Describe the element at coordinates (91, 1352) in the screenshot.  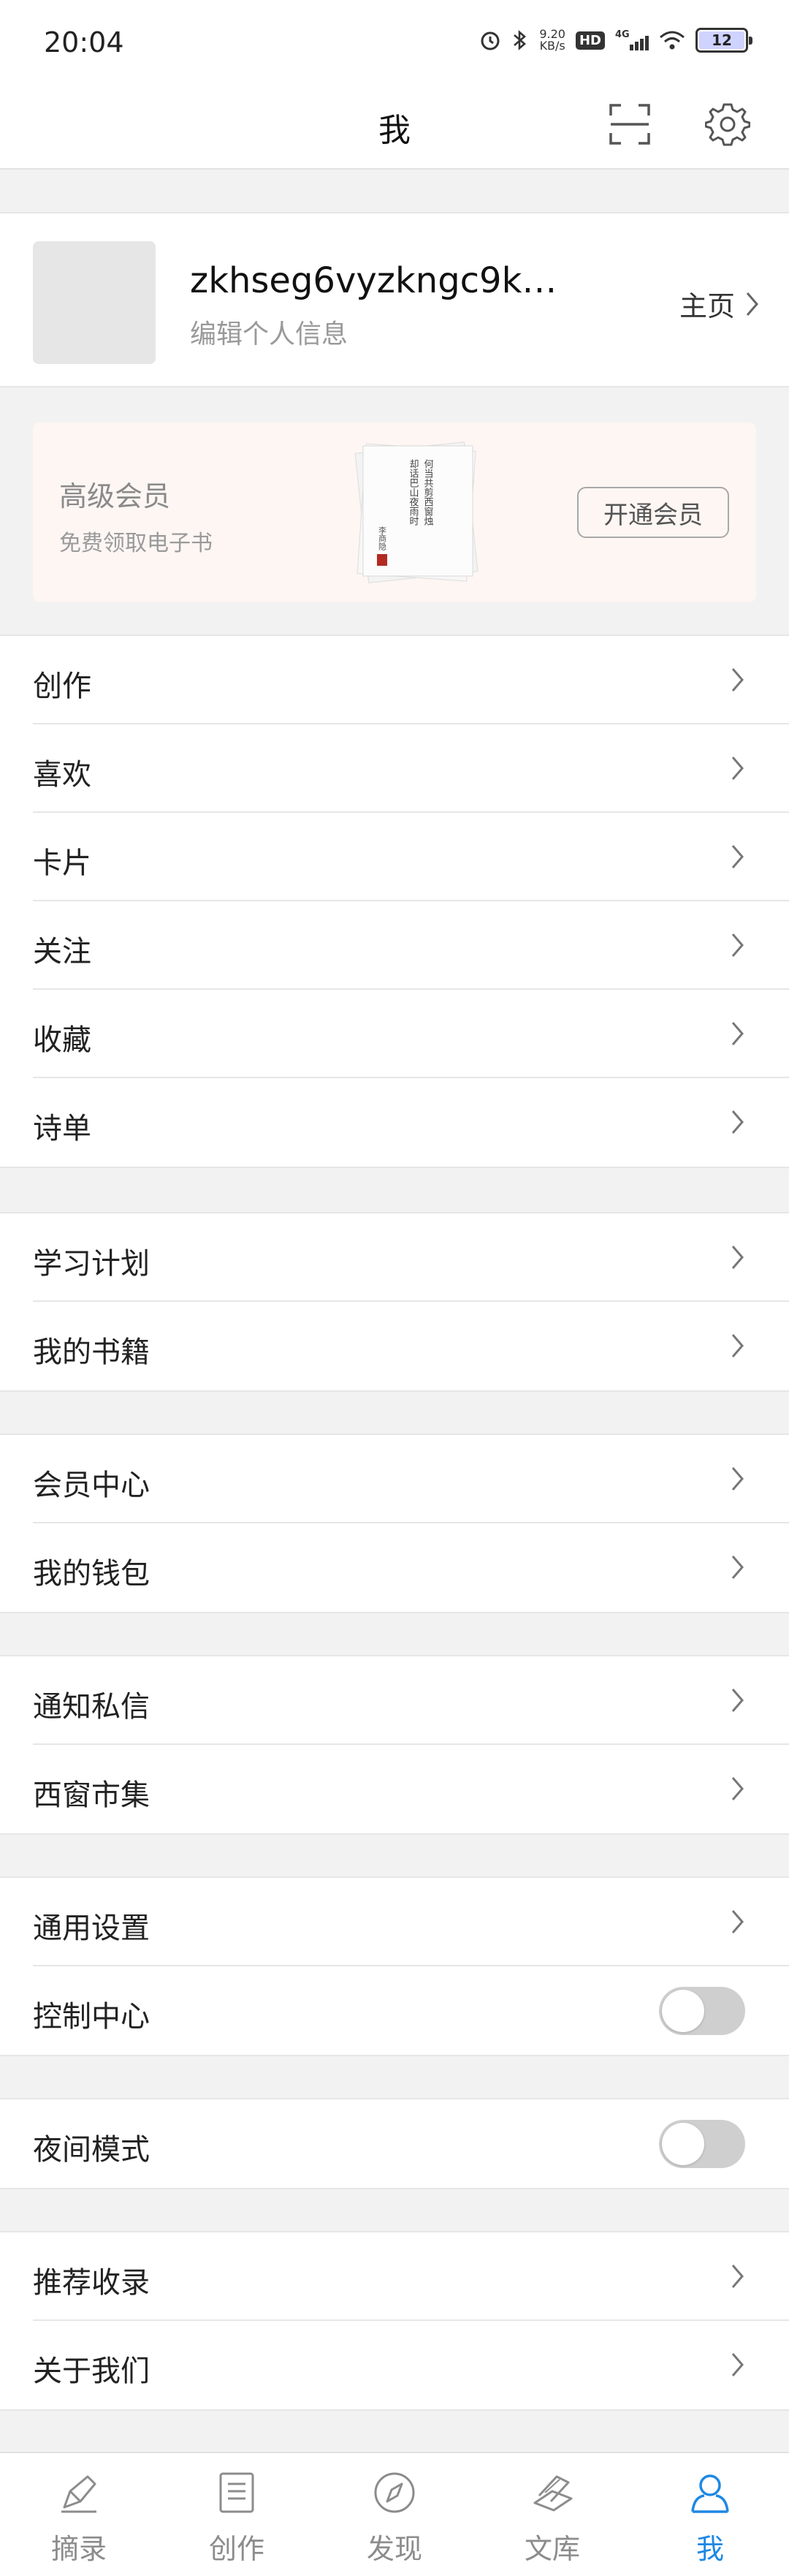
I see `menu-row-label: 我的书籍` at that location.